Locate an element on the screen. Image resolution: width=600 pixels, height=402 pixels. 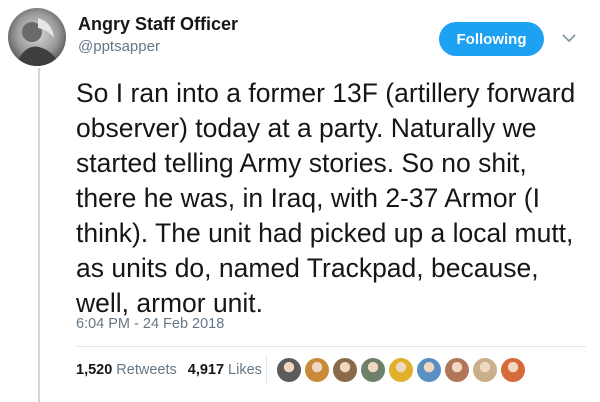
retweets-count: 1,520 is located at coordinates (94, 370).